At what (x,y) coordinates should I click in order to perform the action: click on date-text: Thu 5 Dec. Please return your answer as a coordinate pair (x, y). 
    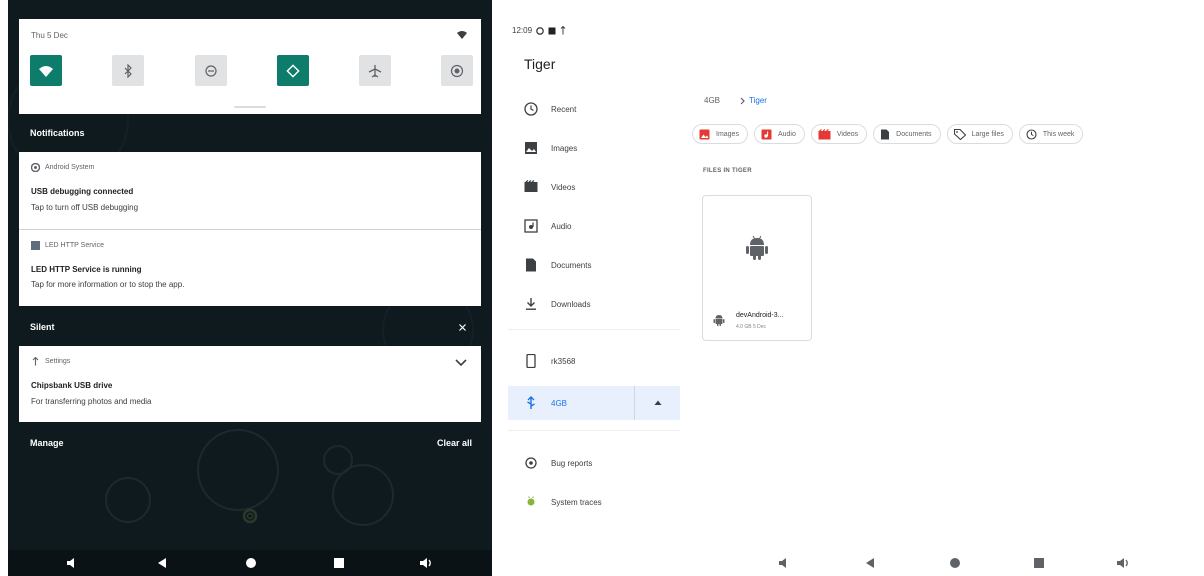
    Looking at the image, I should click on (49, 35).